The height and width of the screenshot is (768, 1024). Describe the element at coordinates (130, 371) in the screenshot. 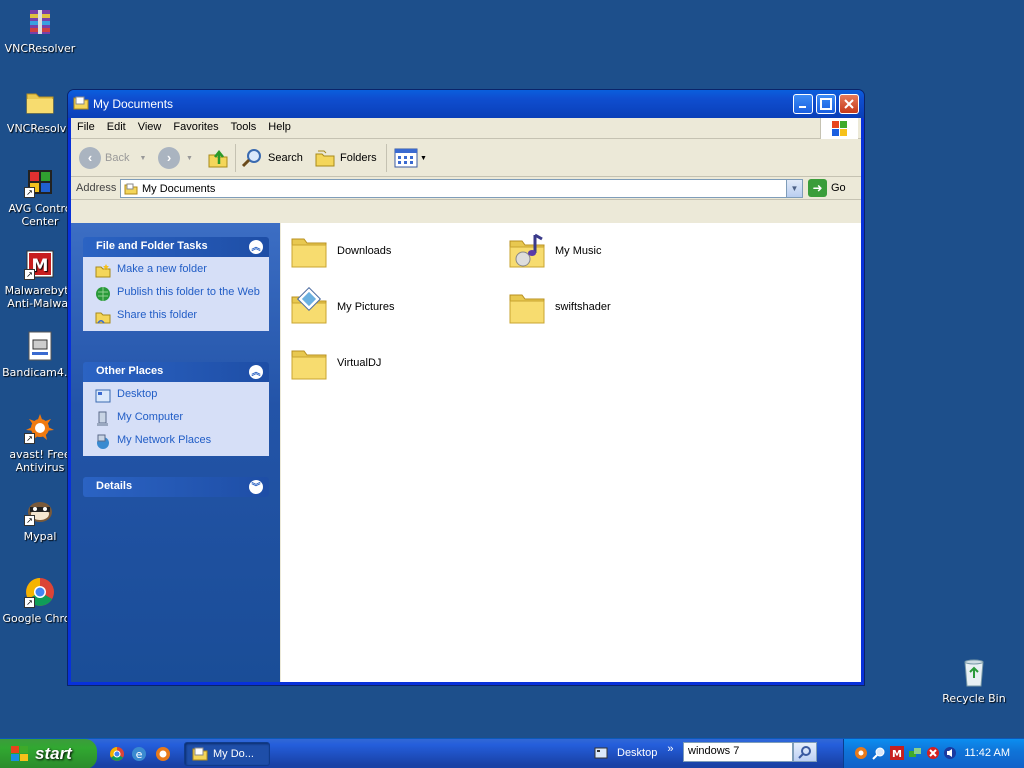

I see `other-places-title: Other Places` at that location.